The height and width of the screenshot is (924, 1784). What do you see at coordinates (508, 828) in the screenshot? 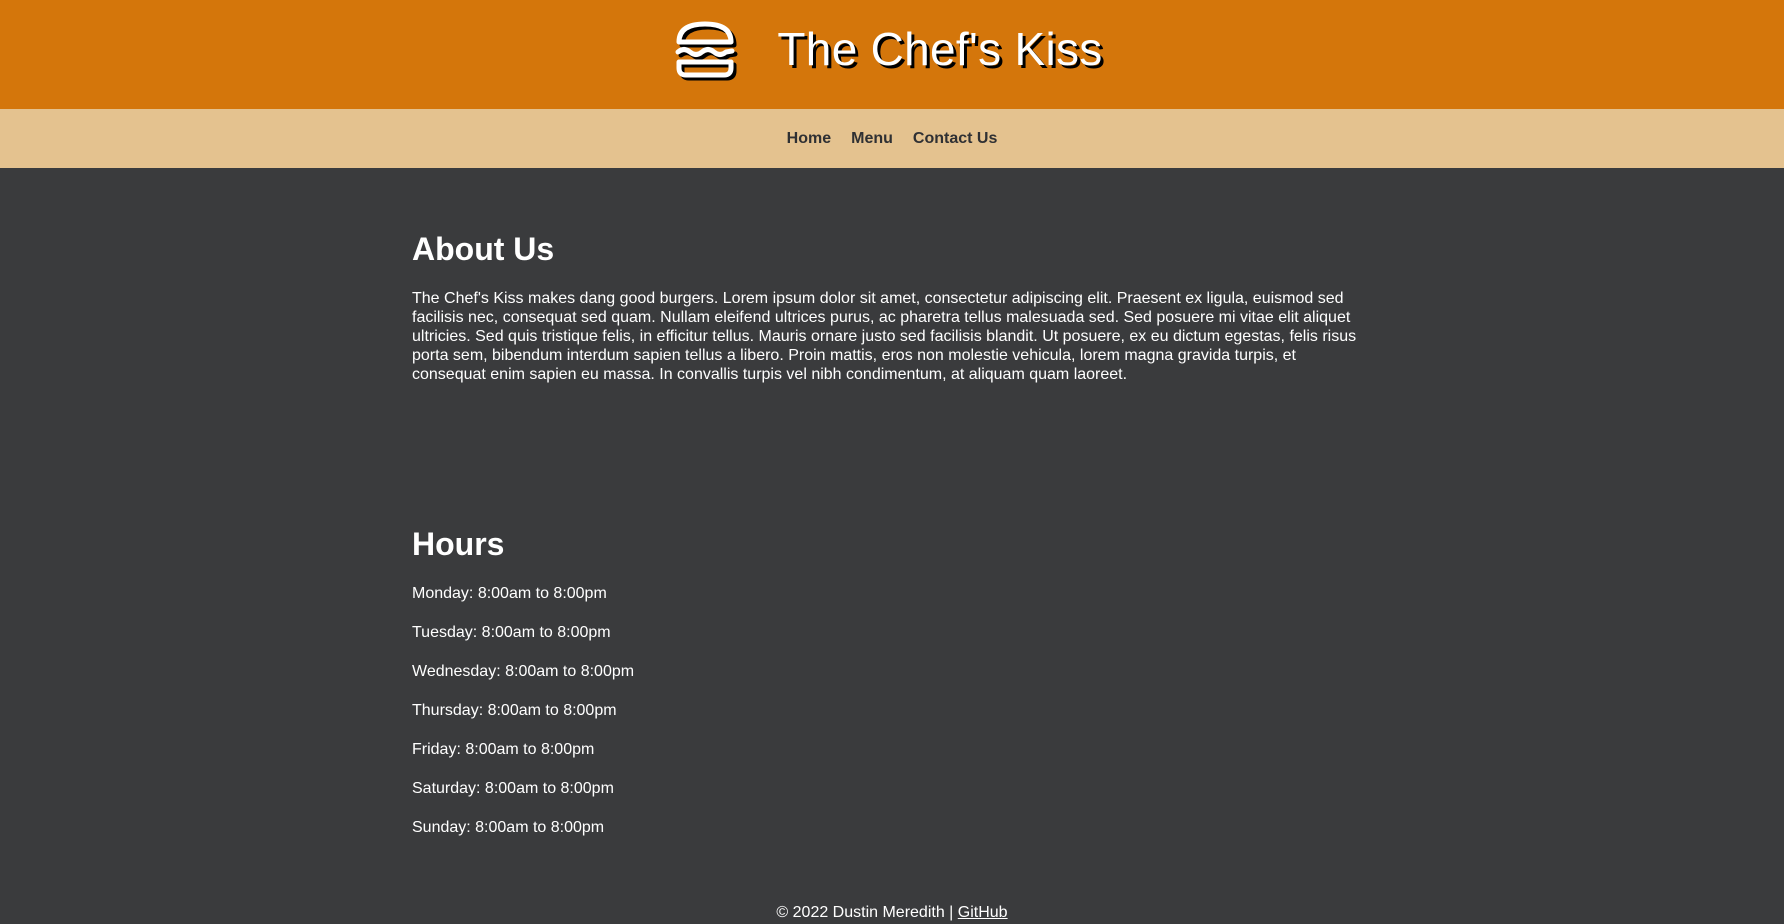
I see `hours-item-sunday: Sunday: 8:00am to 8:00pm` at bounding box center [508, 828].